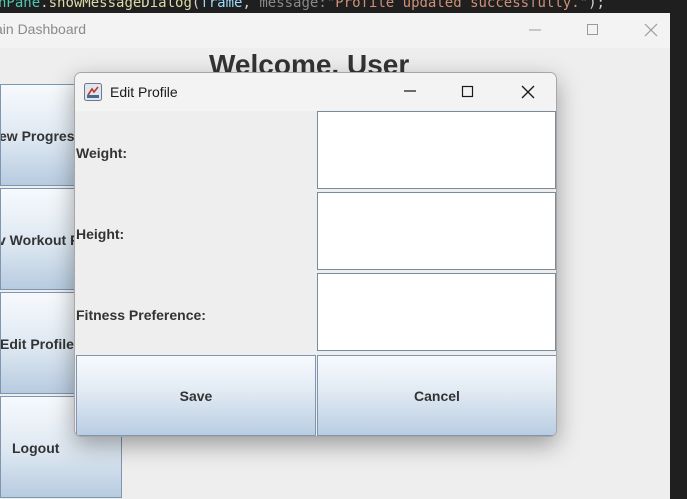  I want to click on code-token: frame, so click(221, 5).